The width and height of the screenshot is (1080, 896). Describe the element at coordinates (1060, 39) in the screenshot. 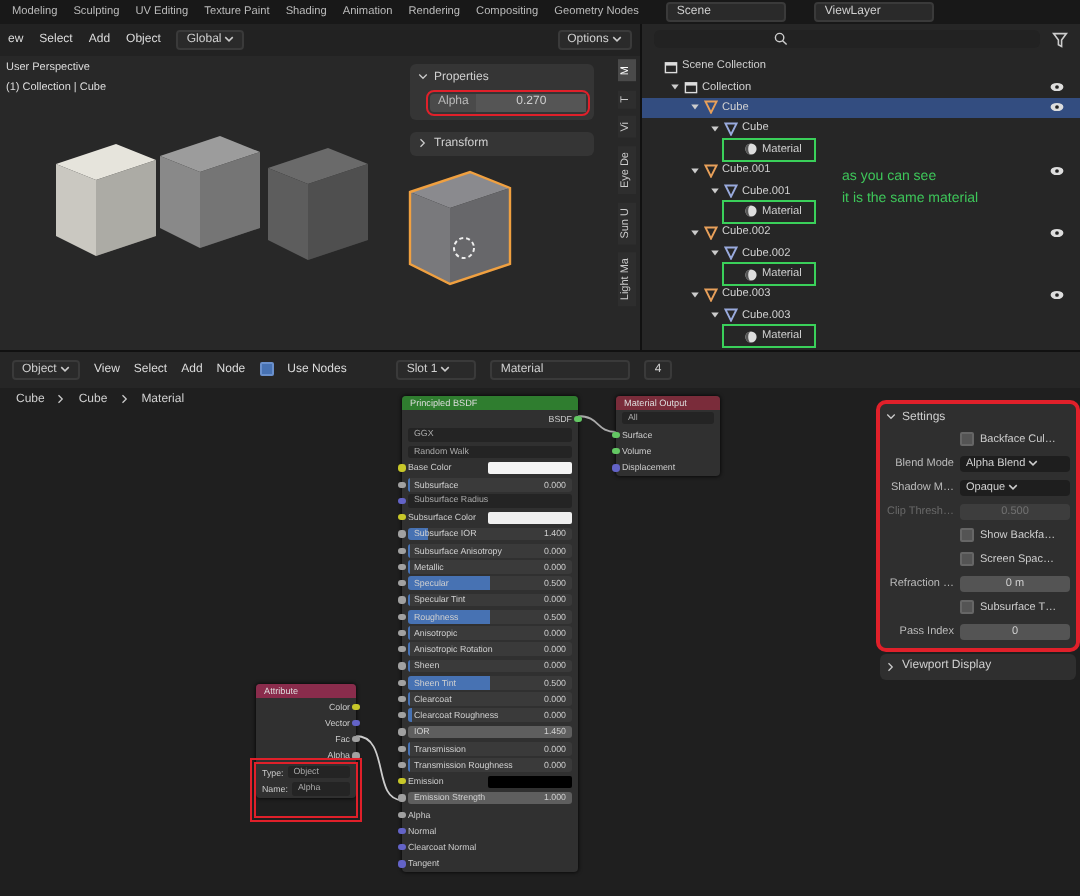

I see `filter-icon` at that location.